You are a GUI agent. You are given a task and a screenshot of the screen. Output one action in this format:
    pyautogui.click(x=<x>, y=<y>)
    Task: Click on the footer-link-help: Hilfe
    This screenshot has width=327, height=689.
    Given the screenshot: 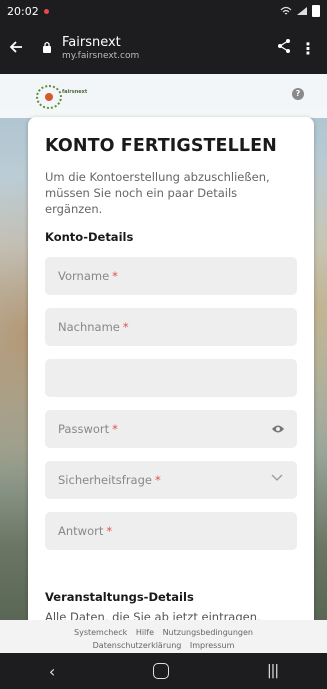 What is the action you would take?
    pyautogui.click(x=145, y=632)
    